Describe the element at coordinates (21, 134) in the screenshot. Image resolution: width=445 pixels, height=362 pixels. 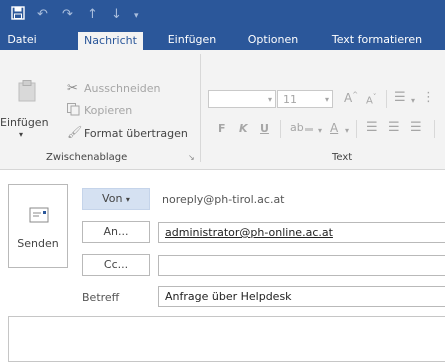
I see `paste-dropdown-icon: ▾` at that location.